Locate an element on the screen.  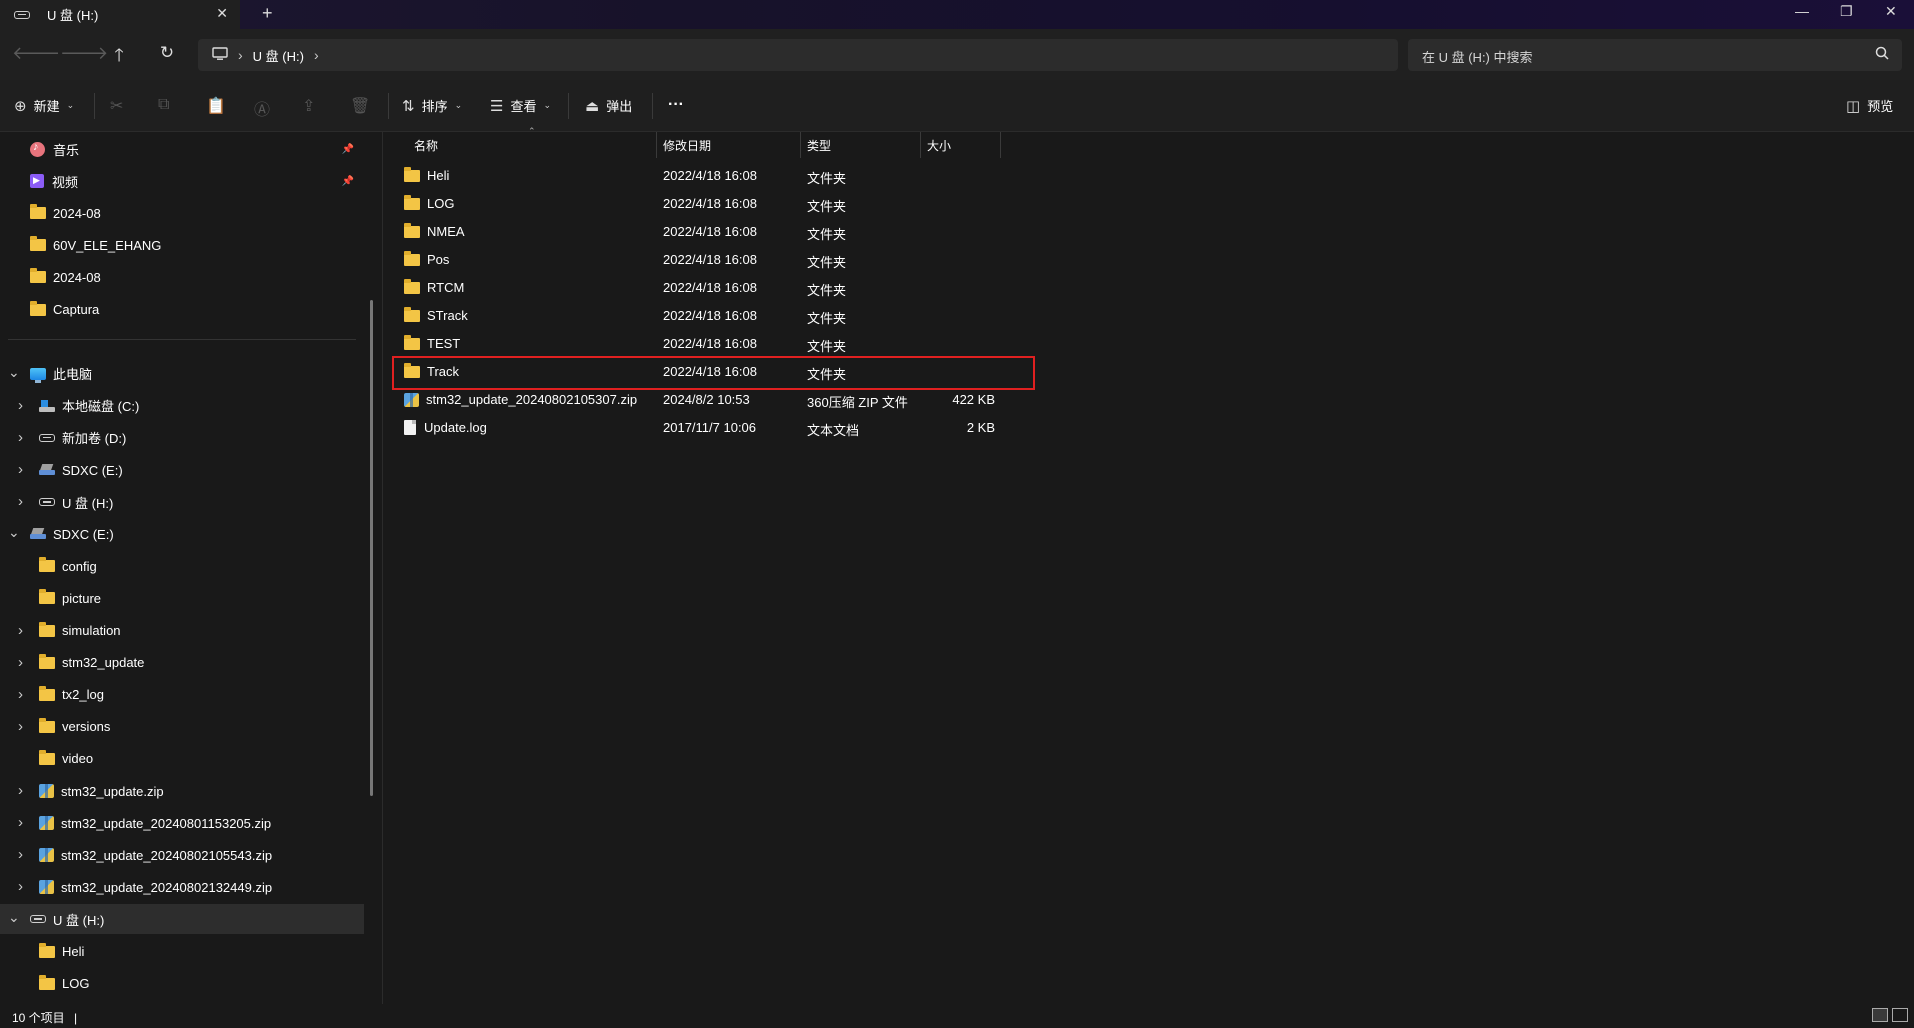
sidebar-item-sdxc-child: › versions is located at coordinates (182, 727).